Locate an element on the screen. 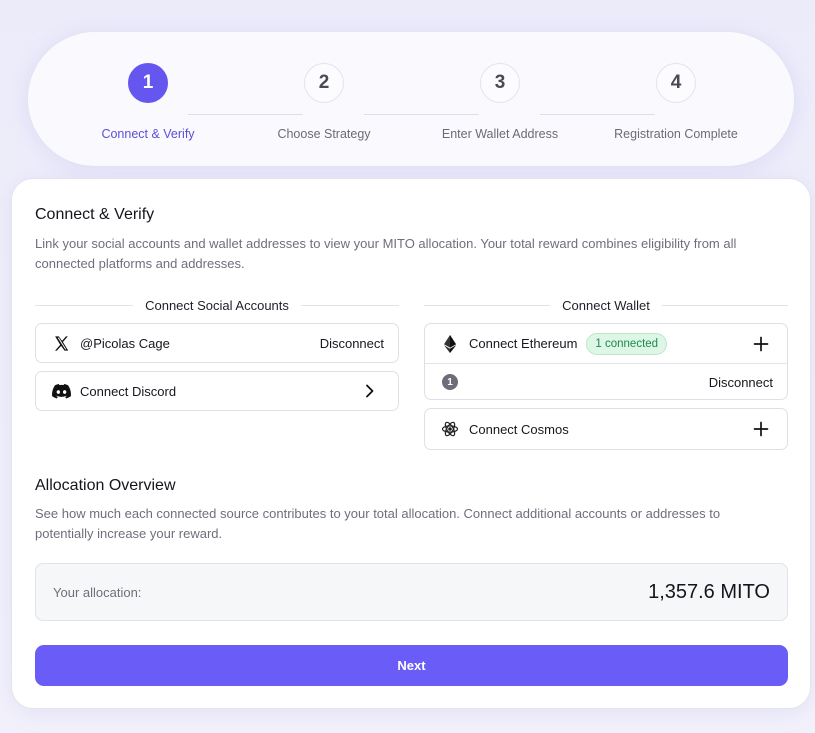  next-button: Next is located at coordinates (411, 665).